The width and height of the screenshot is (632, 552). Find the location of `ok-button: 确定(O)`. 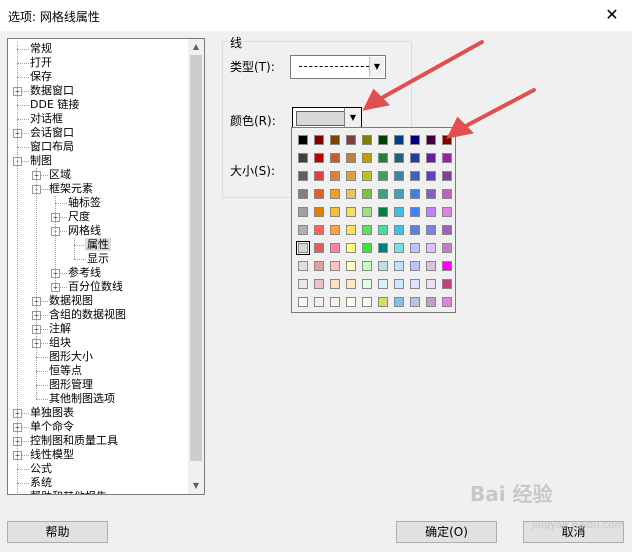

ok-button: 确定(O) is located at coordinates (446, 532).